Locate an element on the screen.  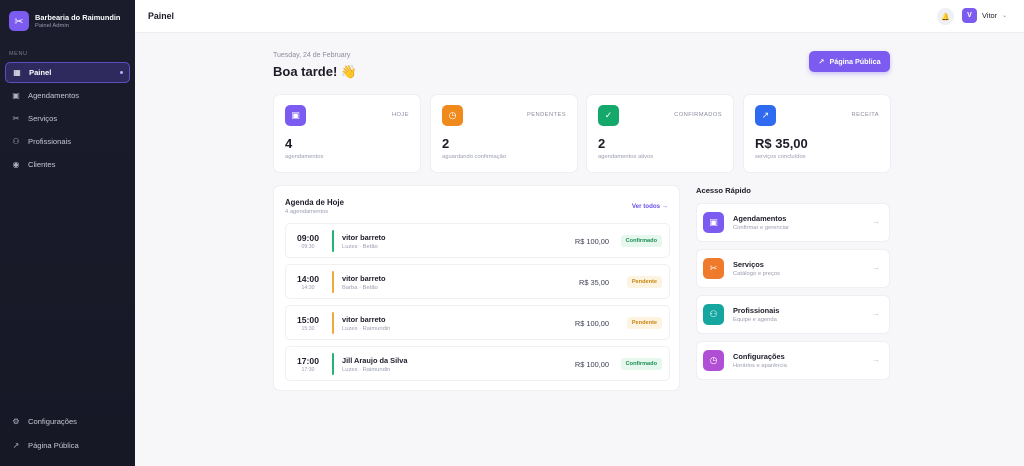
check-circle-icon: ✓ is located at coordinates (608, 115).